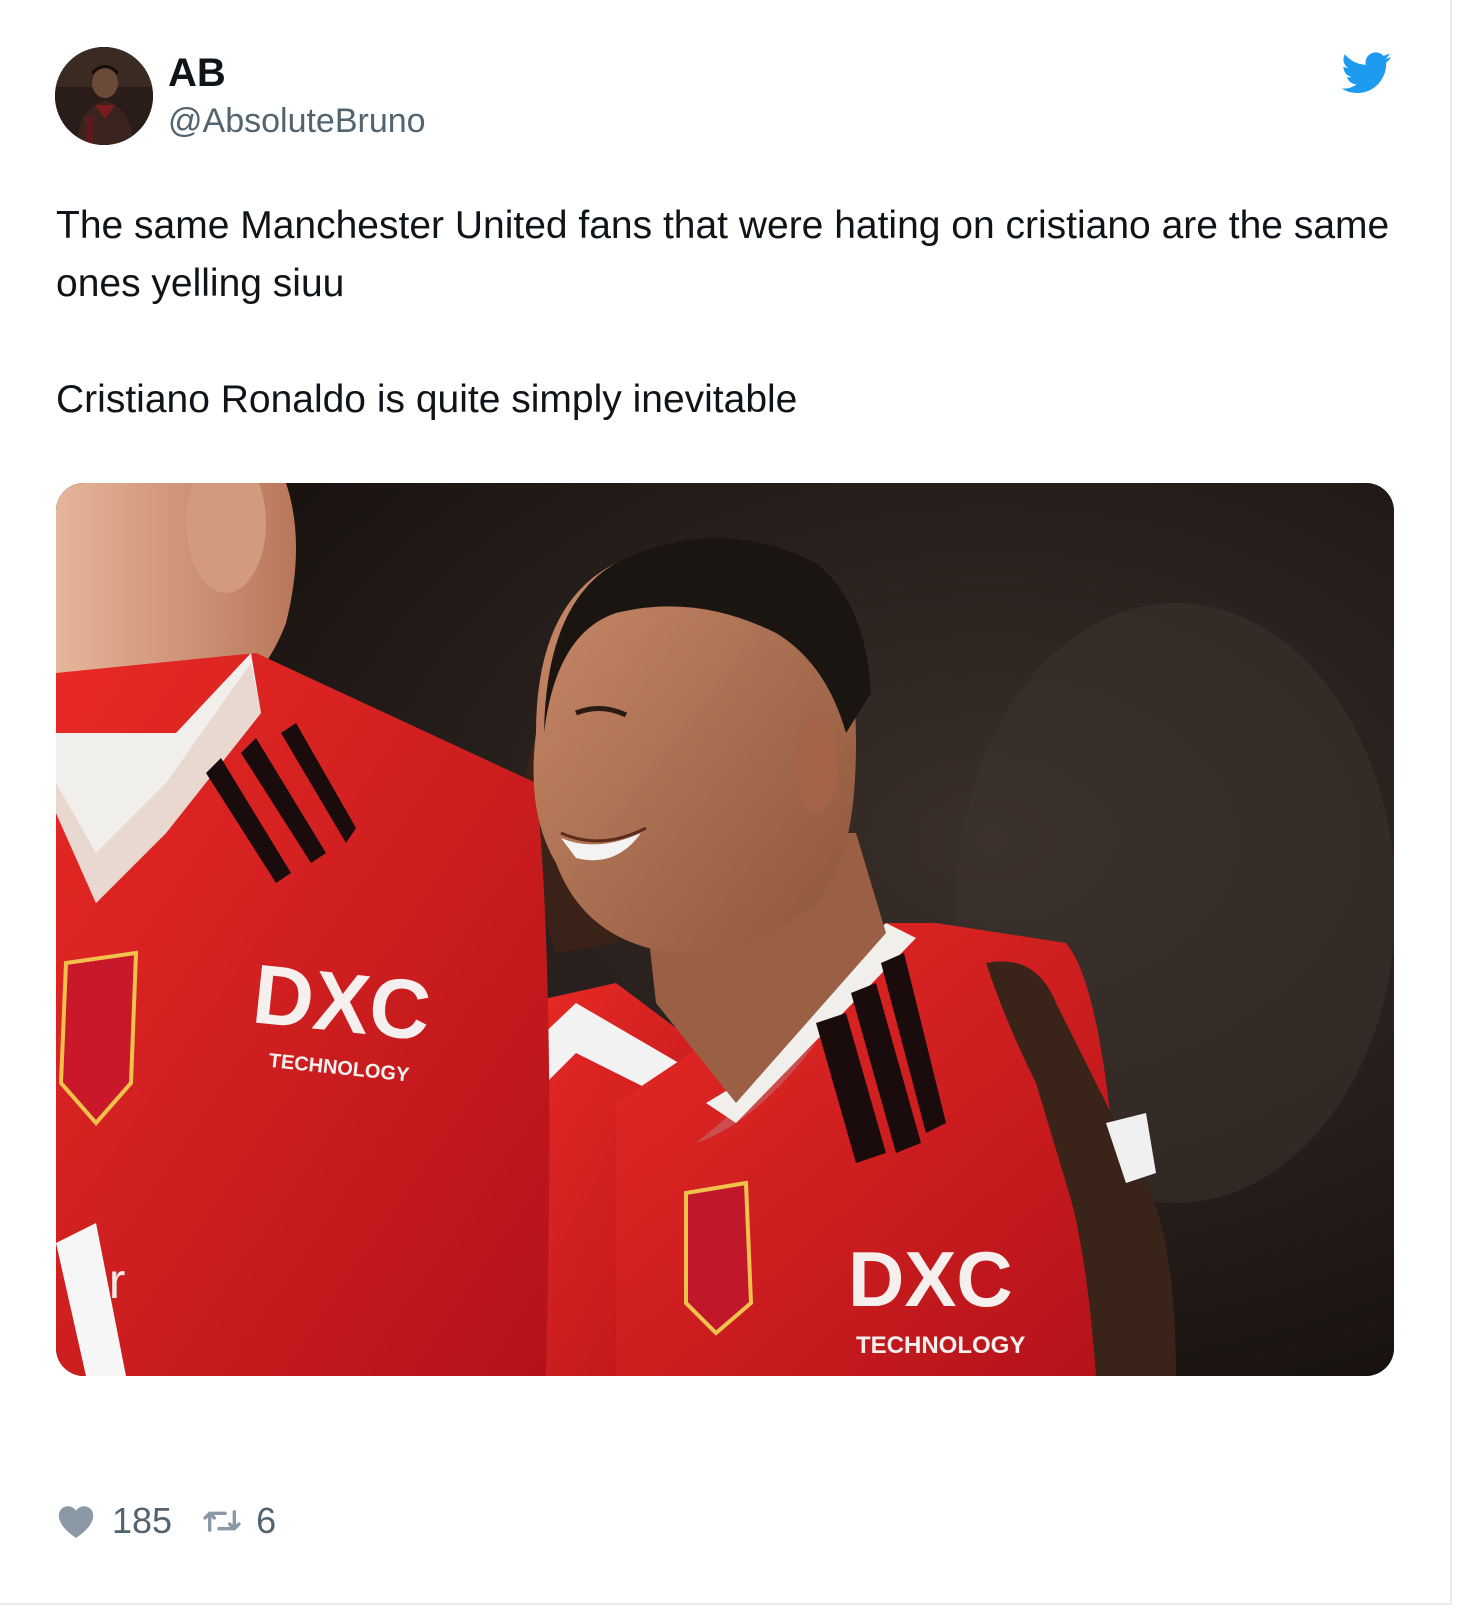 Image resolution: width=1460 pixels, height=1611 pixels. What do you see at coordinates (297, 121) in the screenshot?
I see `author-handle: @AbsoluteBruno` at bounding box center [297, 121].